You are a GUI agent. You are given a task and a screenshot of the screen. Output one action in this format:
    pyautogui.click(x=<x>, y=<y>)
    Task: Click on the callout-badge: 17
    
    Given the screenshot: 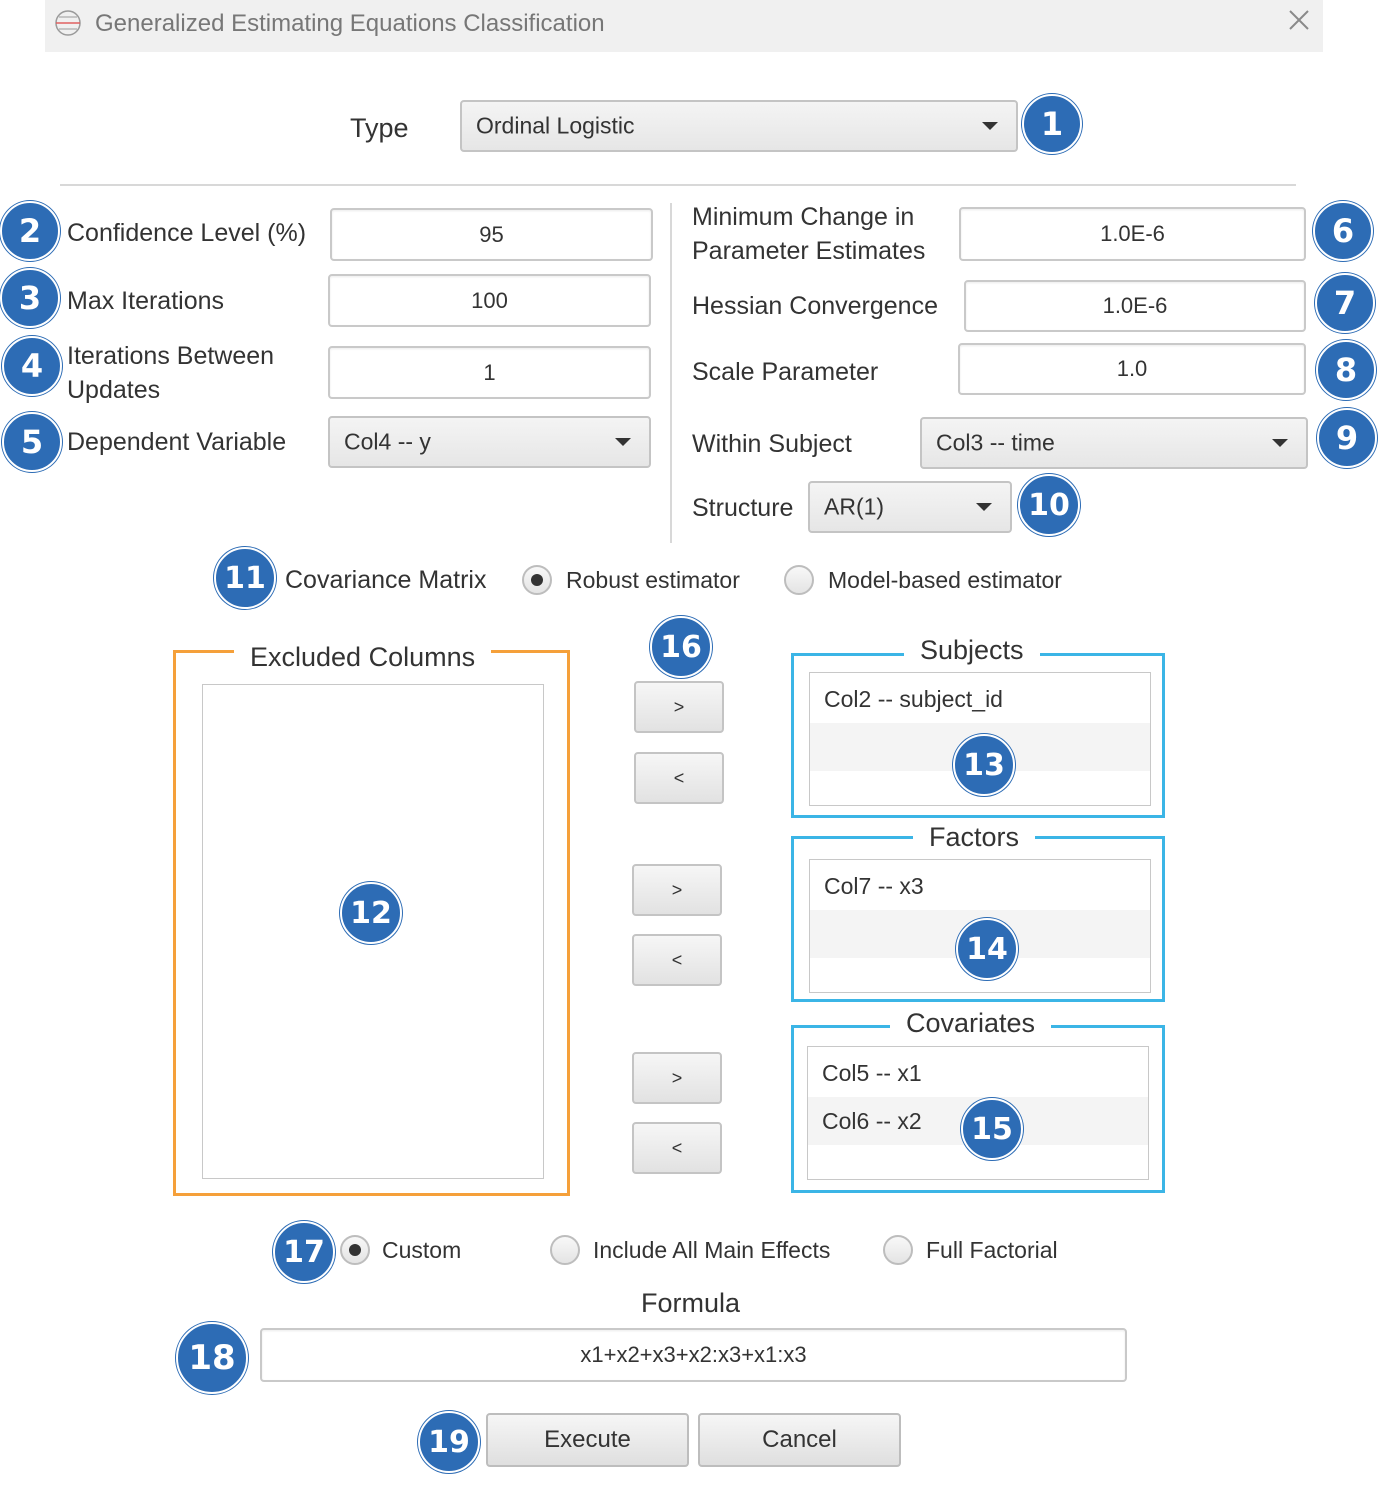 What is the action you would take?
    pyautogui.click(x=304, y=1252)
    